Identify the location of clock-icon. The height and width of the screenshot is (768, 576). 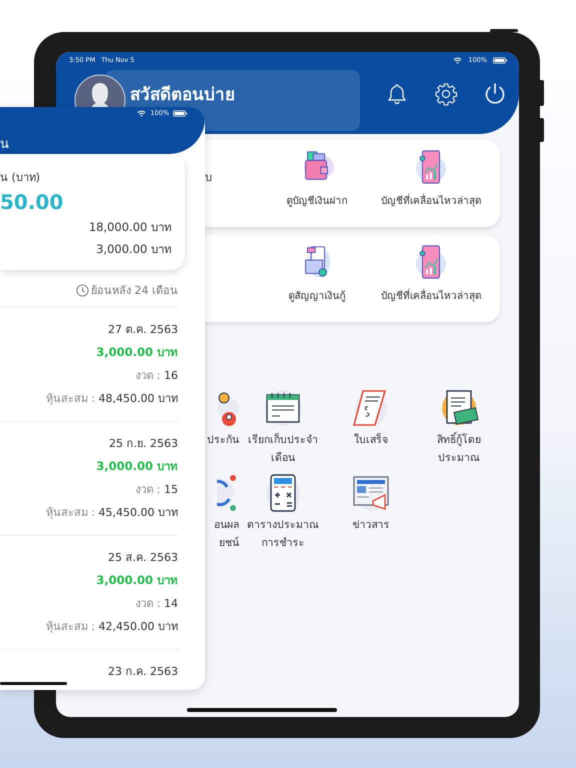
(82, 290).